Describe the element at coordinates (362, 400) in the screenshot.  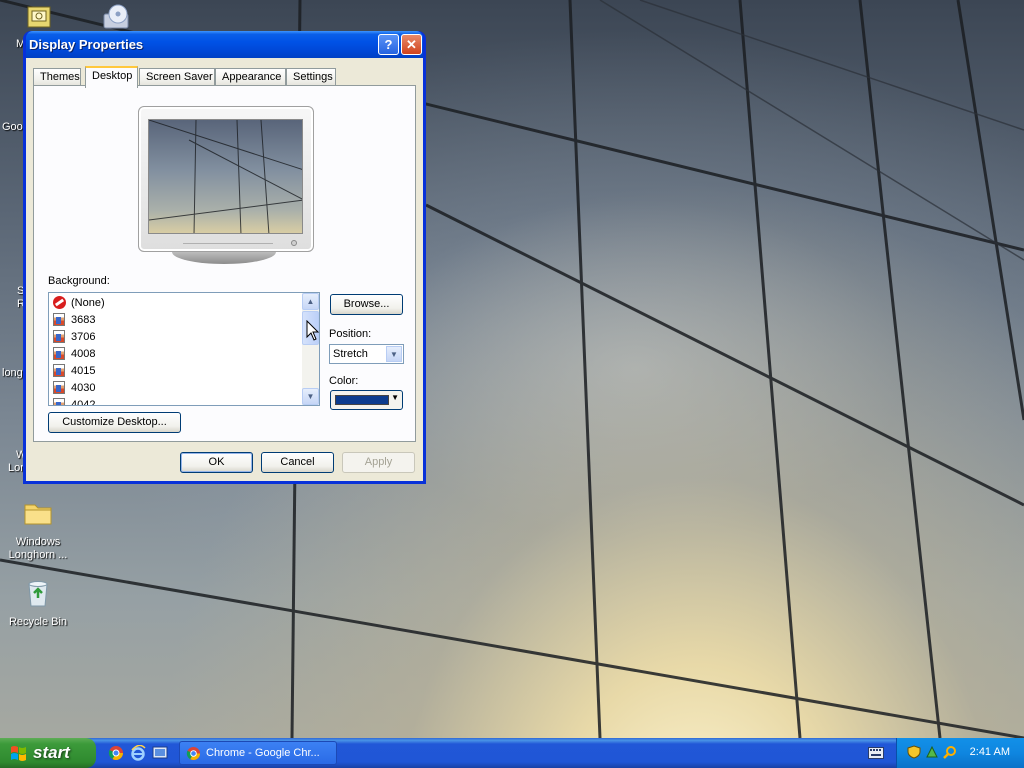
I see `color-swatch` at that location.